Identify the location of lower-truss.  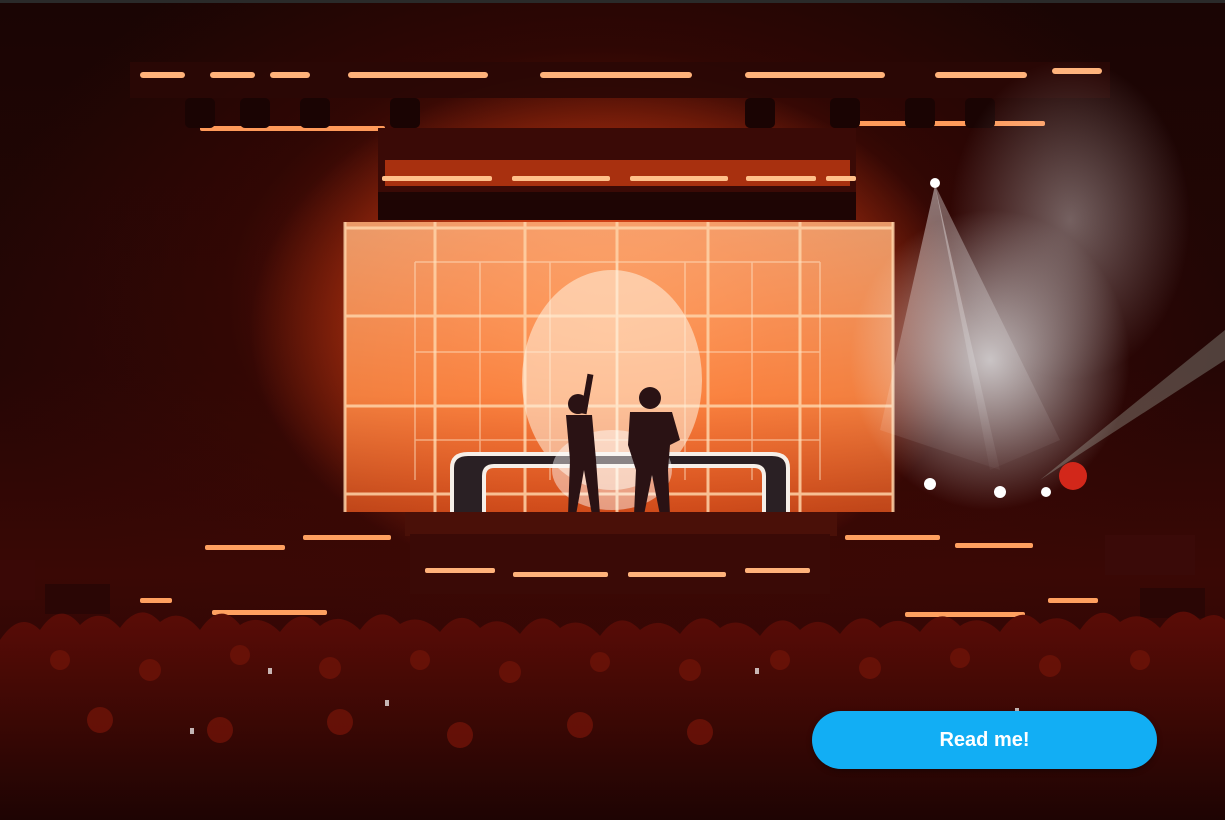
(617, 174).